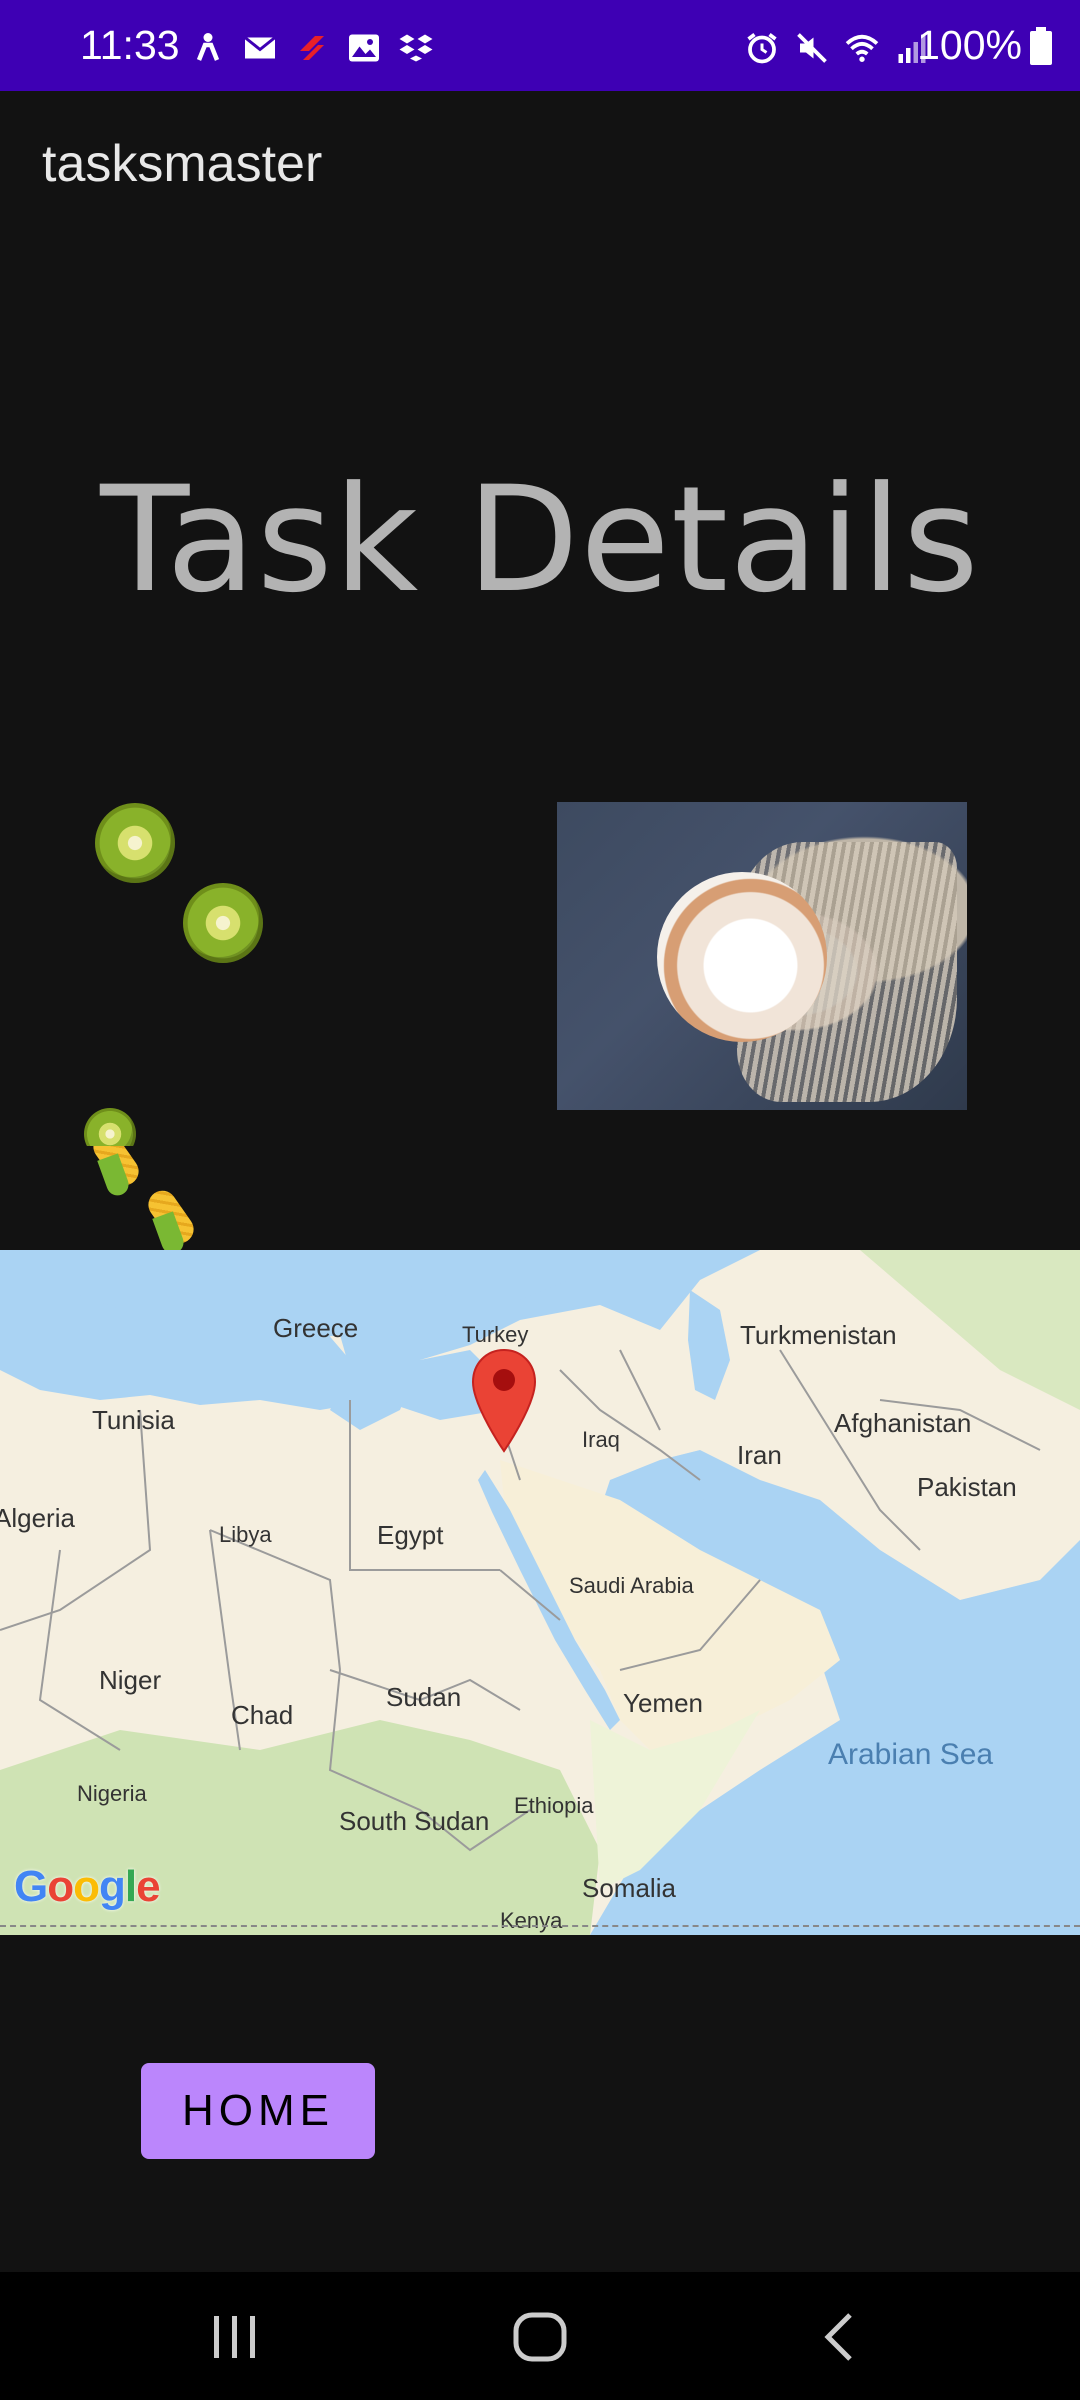  Describe the element at coordinates (818, 1335) in the screenshot. I see `map-label-turkmenistan: Turkmenistan` at that location.